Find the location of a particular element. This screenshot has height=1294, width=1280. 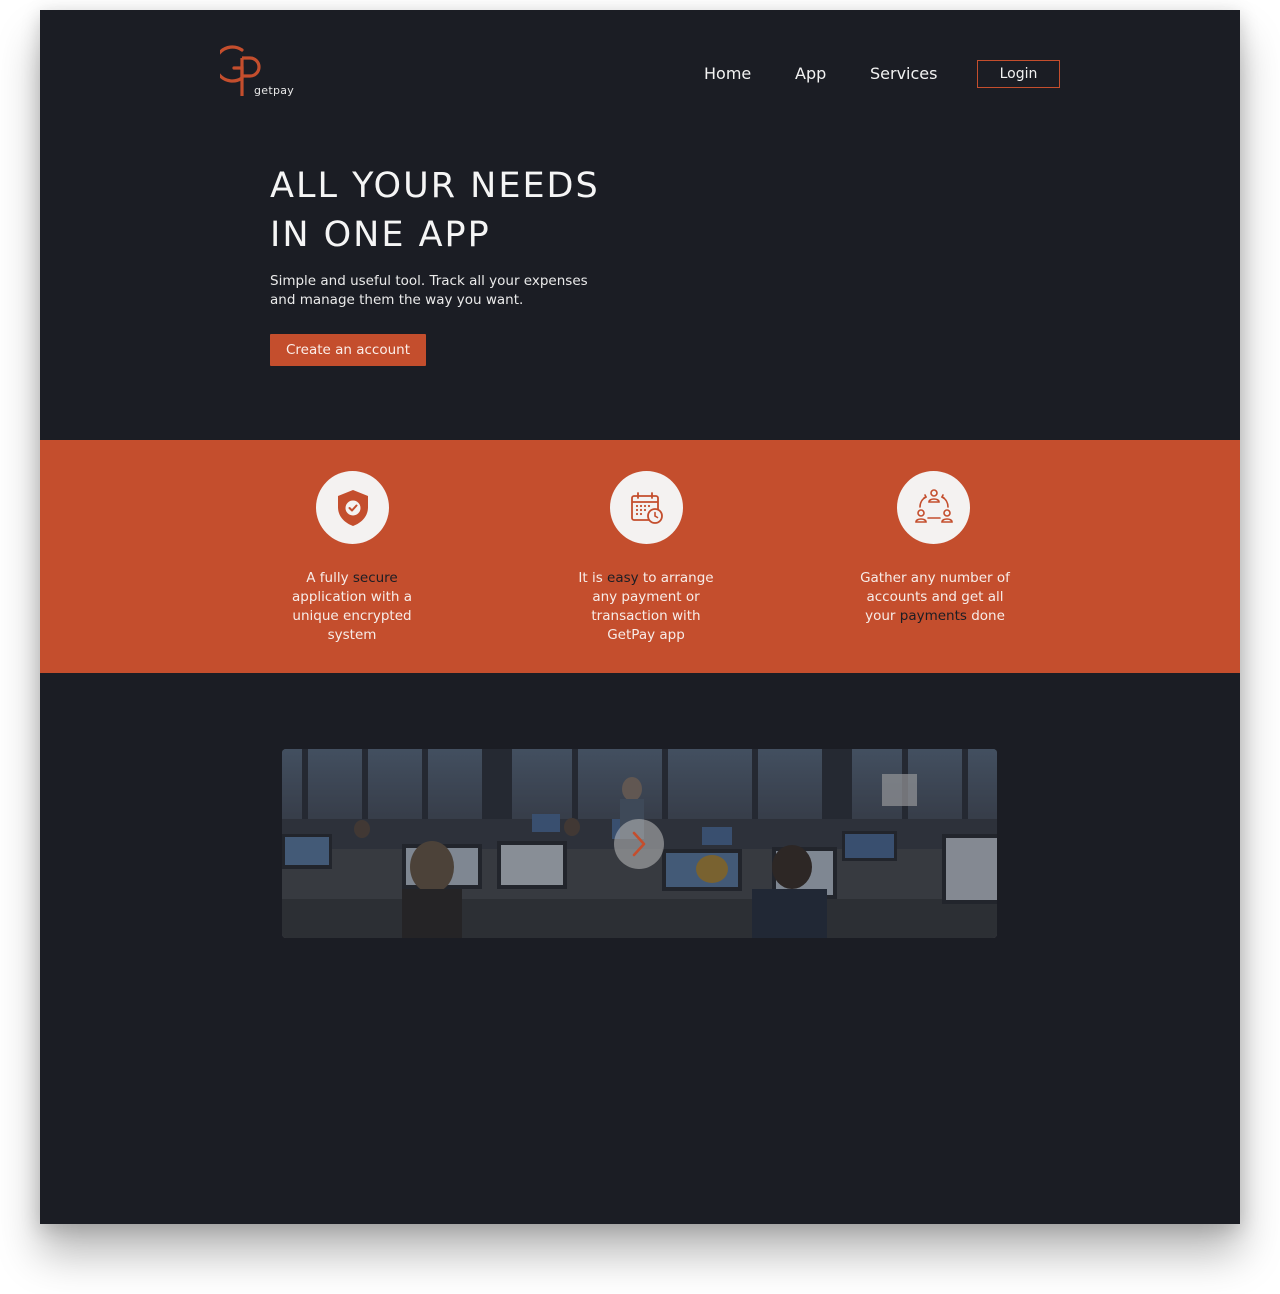

logo-text: getpay is located at coordinates (274, 90).